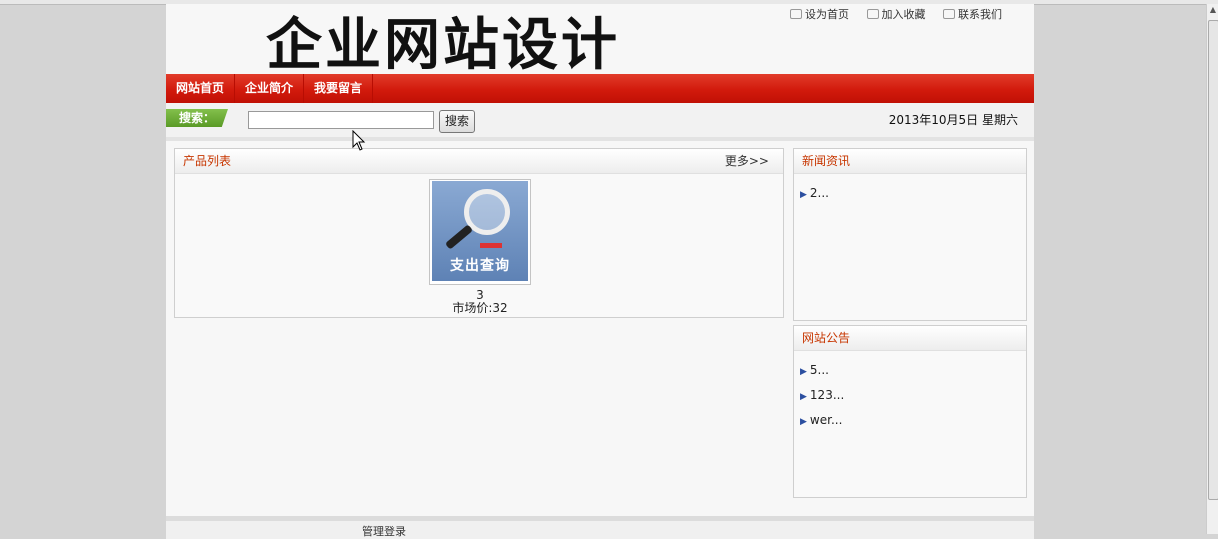 The height and width of the screenshot is (539, 1218). What do you see at coordinates (796, 14) in the screenshot?
I see `home-icon` at bounding box center [796, 14].